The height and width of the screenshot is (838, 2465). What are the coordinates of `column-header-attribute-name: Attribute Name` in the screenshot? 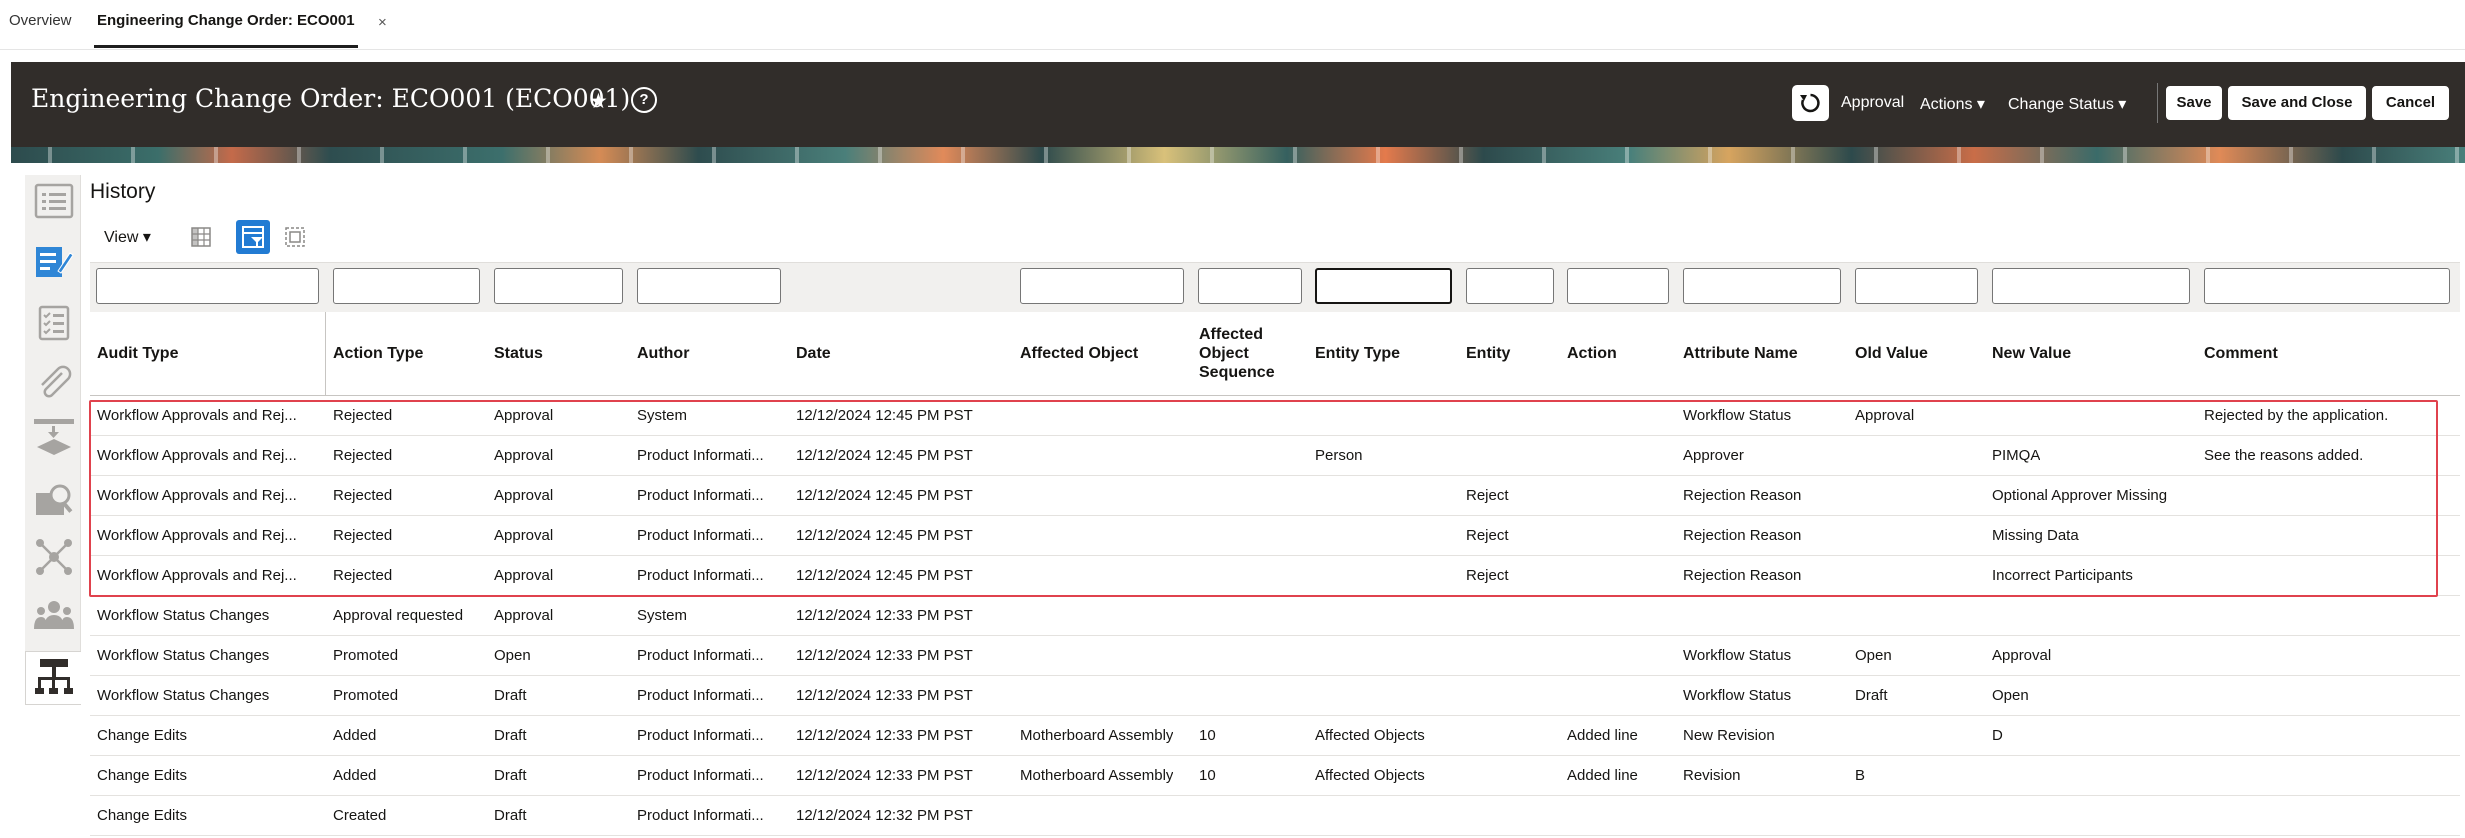 It's located at (1740, 353).